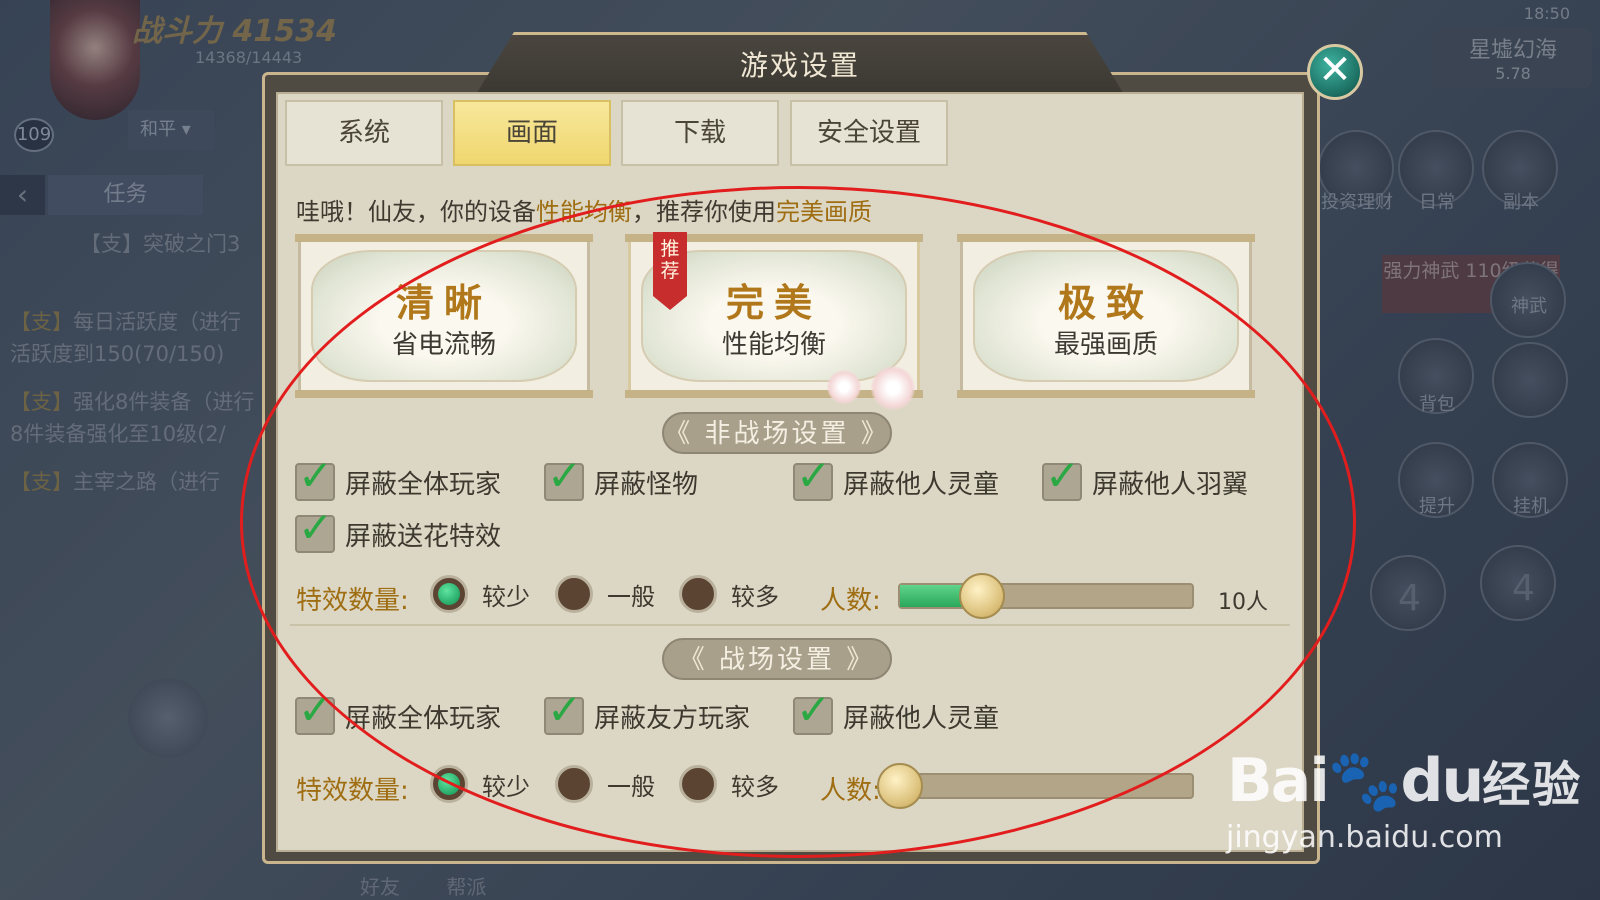 The image size is (1600, 900). I want to click on checkbox-hide-monsters: ✓ 屏蔽怪物, so click(621, 476).